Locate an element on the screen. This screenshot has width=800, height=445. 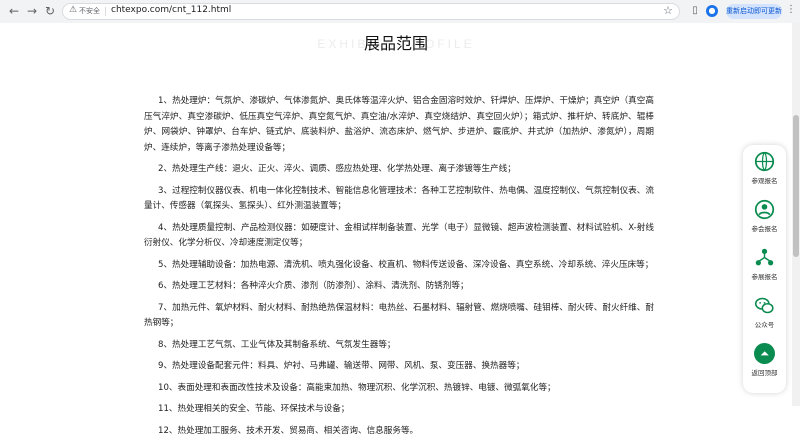
network-register-icon is located at coordinates (764, 257).